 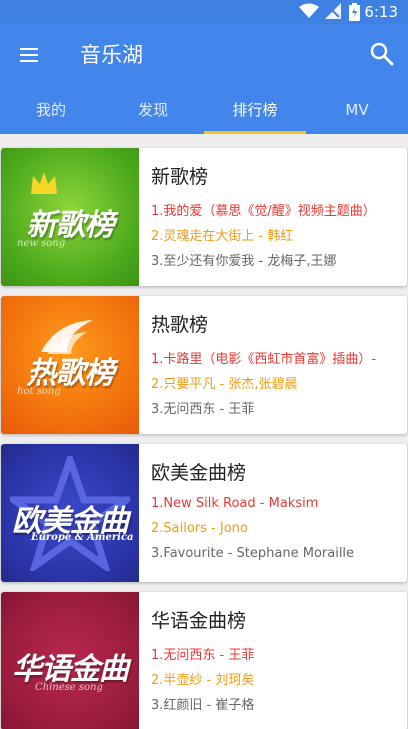 What do you see at coordinates (69, 687) in the screenshot?
I see `cover-subtitle: Chinese song` at bounding box center [69, 687].